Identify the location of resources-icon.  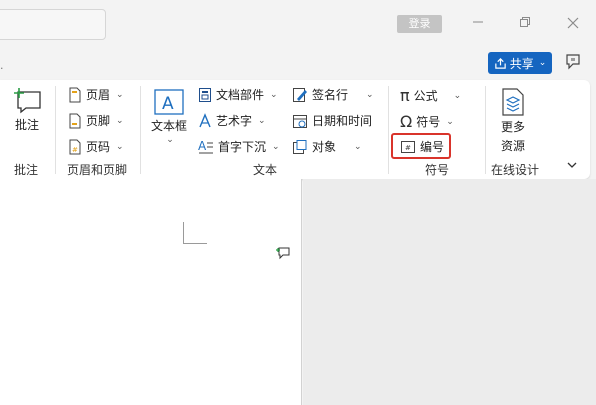
(513, 102).